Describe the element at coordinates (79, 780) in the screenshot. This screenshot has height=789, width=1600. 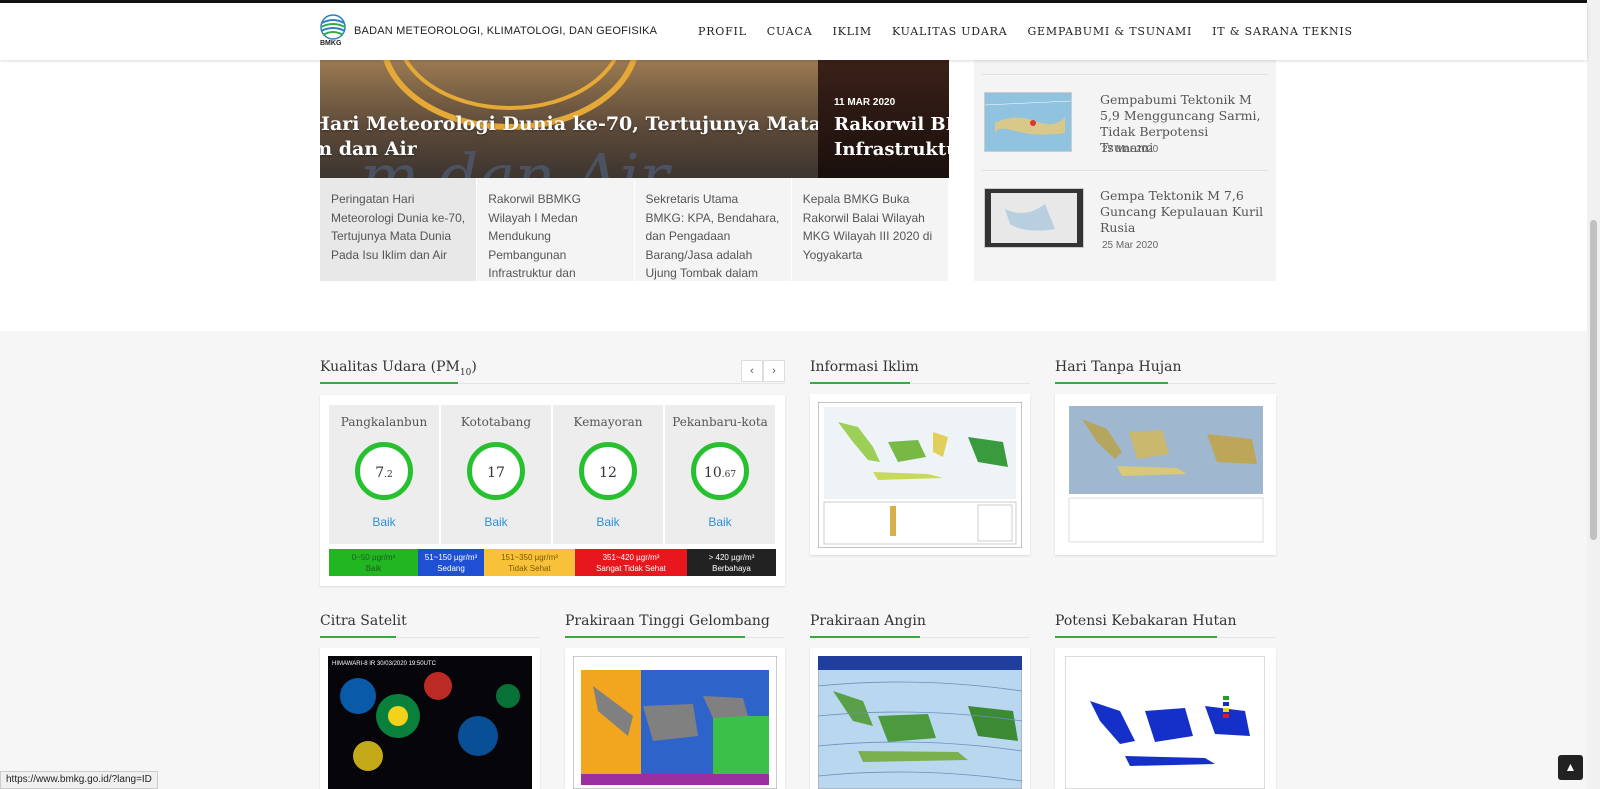
I see `status-bar-url: https://www.bmkg.go.id/?lang=ID` at that location.